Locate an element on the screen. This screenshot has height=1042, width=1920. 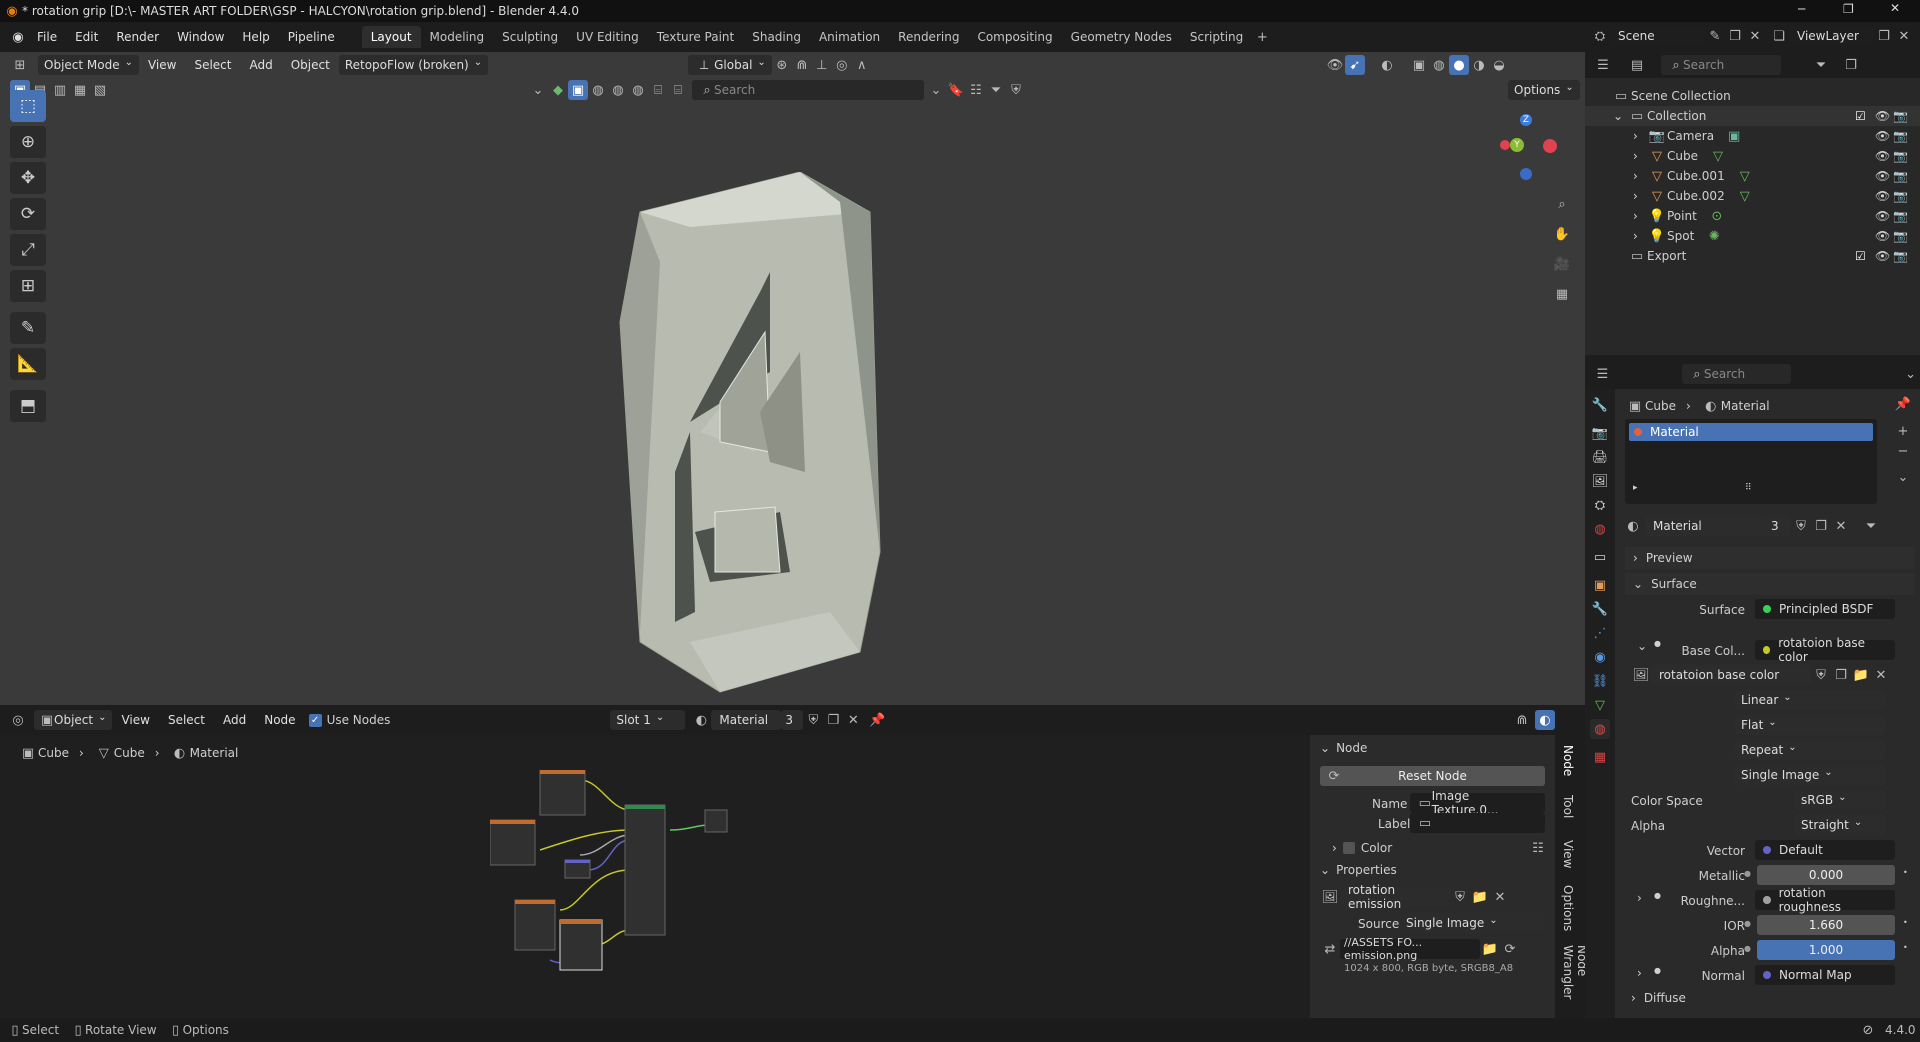
properties-search: ⌕ Search is located at coordinates (1736, 374).